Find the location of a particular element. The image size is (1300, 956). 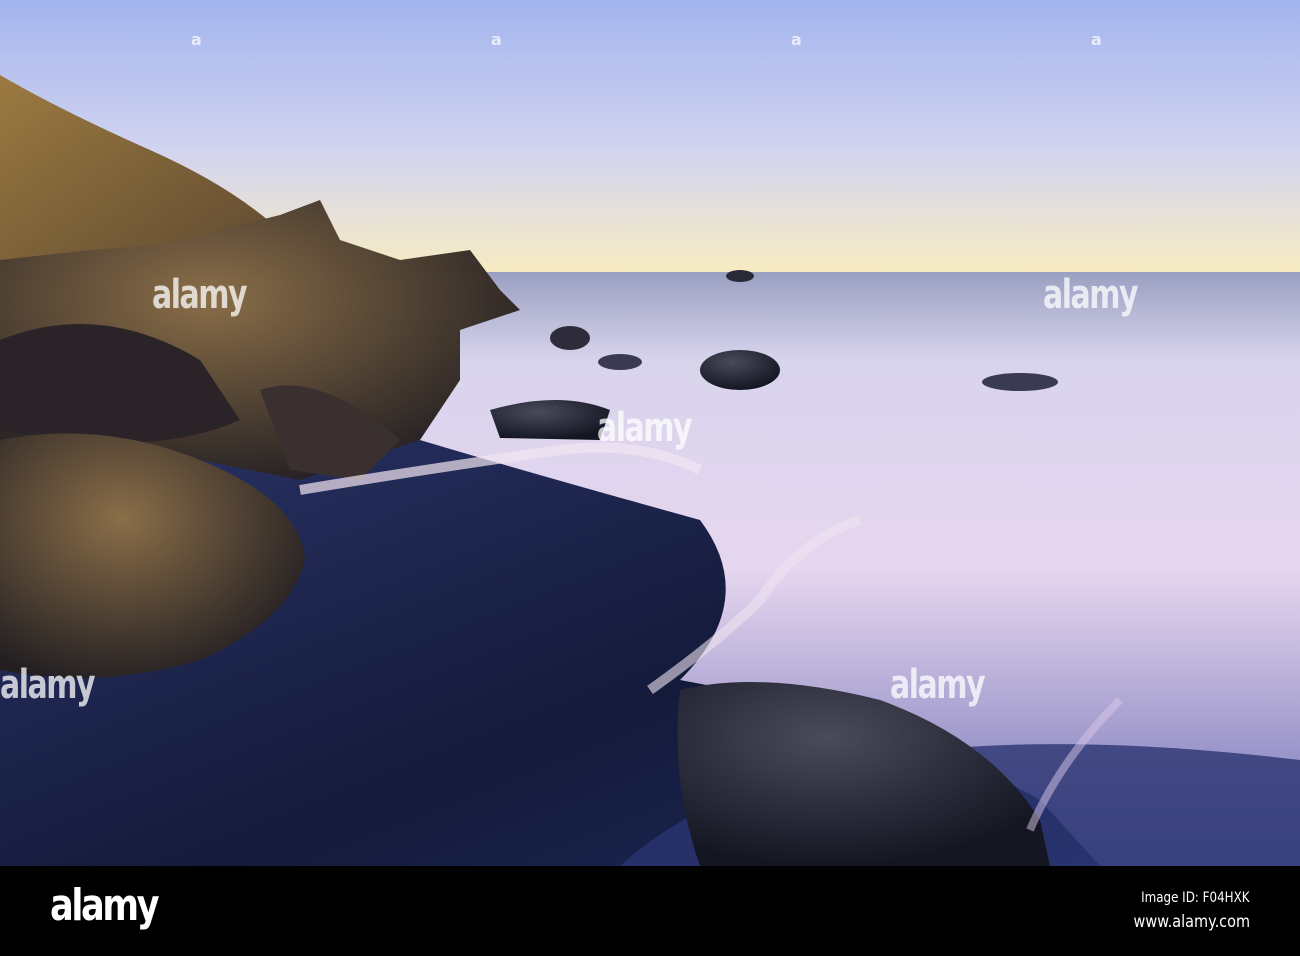

image-id: Image ID: F04HXK is located at coordinates (1195, 898).